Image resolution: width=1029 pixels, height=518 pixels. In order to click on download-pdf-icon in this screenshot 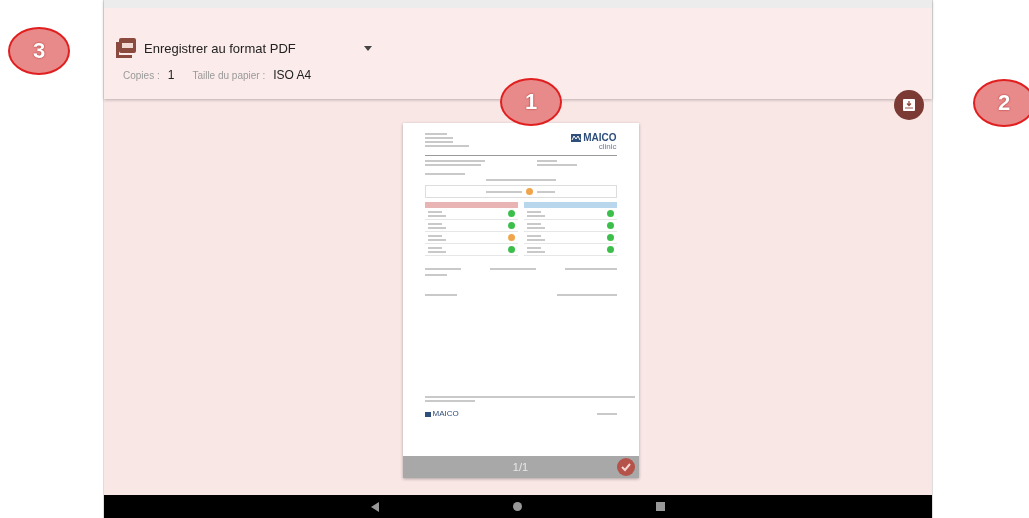, I will do `click(909, 105)`.